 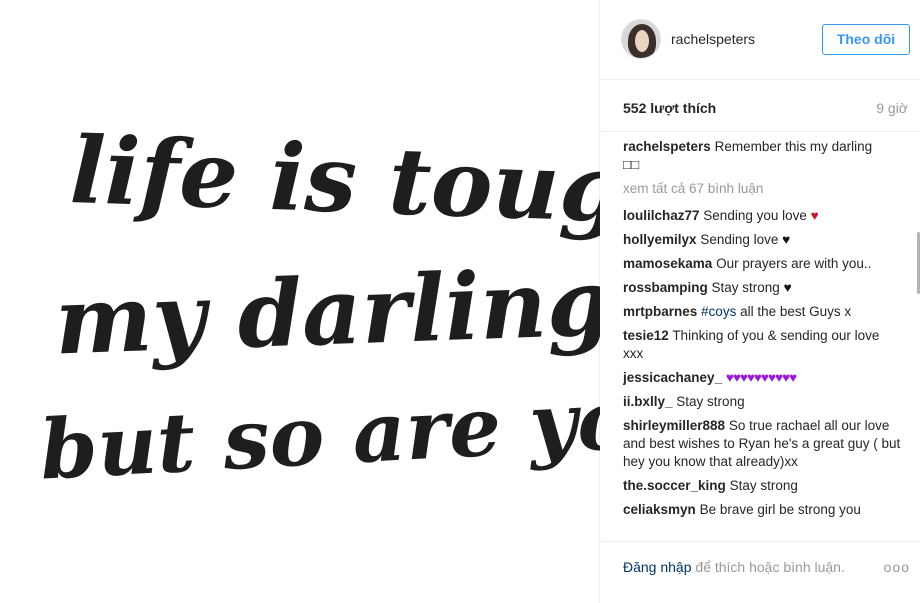 I want to click on comment-user: celiaksmyn, so click(x=659, y=509).